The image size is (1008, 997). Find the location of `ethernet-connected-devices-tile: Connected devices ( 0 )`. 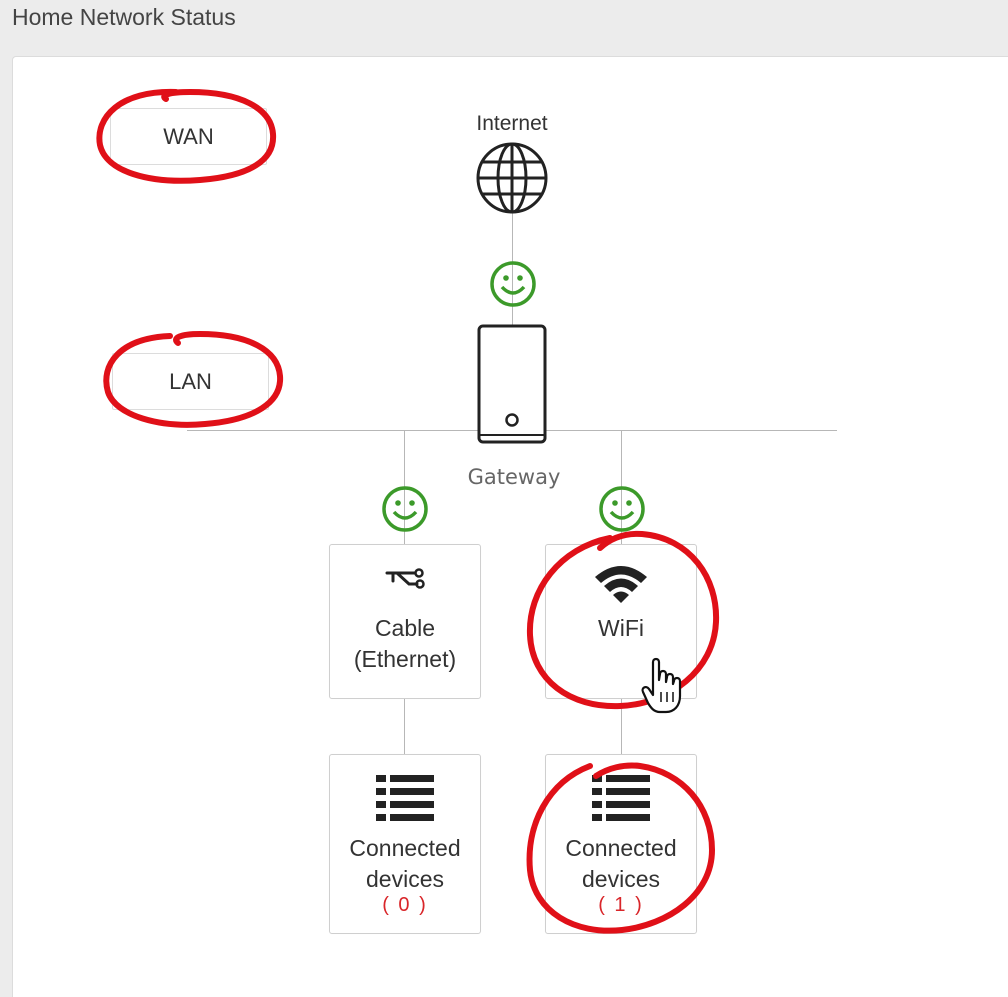

ethernet-connected-devices-tile: Connected devices ( 0 ) is located at coordinates (405, 844).